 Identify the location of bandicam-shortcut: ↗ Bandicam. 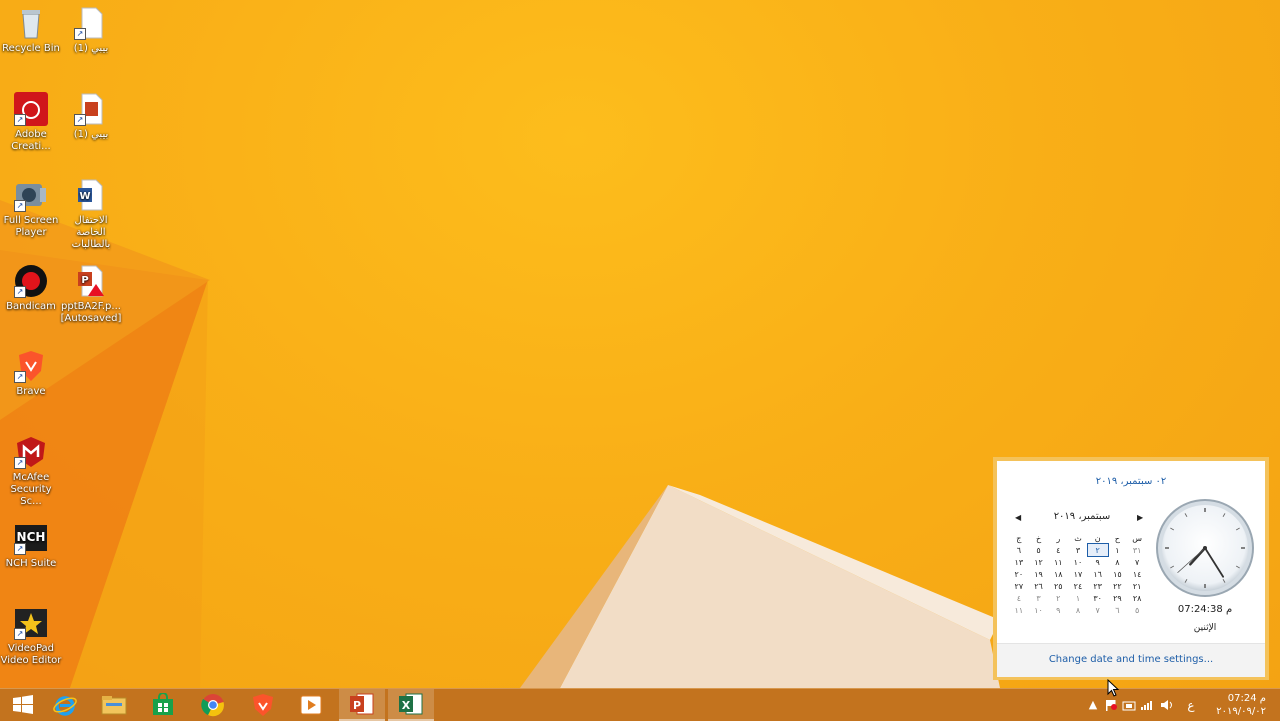
(31, 288).